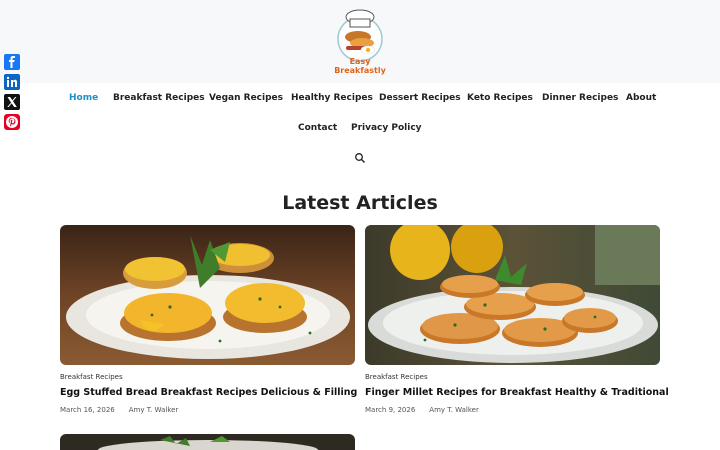 The width and height of the screenshot is (720, 450). I want to click on article-meta: March 16, 2026 Amy T. Walker, so click(119, 410).